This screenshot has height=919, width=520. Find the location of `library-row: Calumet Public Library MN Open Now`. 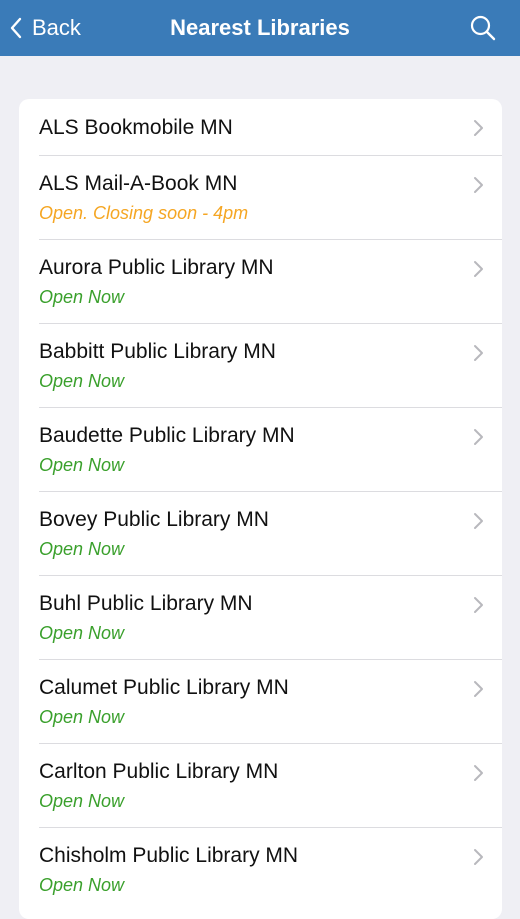

library-row: Calumet Public Library MN Open Now is located at coordinates (260, 702).